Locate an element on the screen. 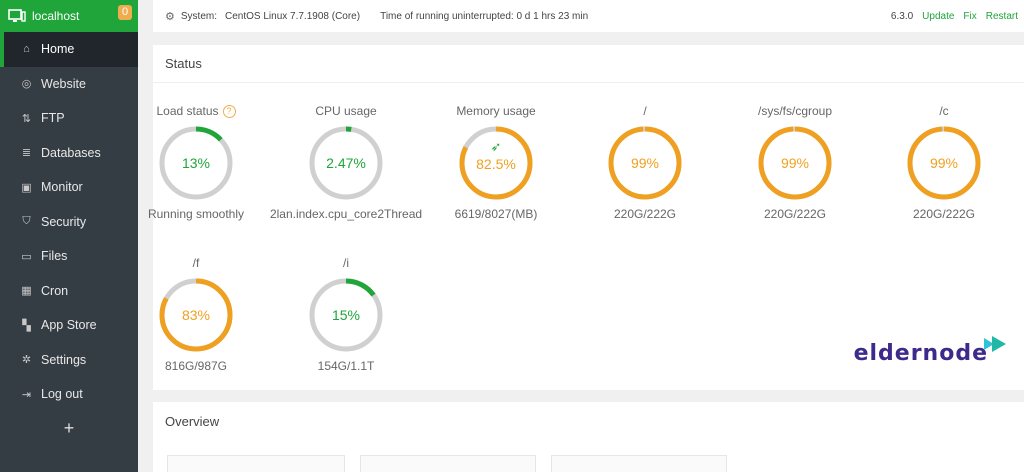  gauge-subtext: 154G/1.1T is located at coordinates (346, 366).